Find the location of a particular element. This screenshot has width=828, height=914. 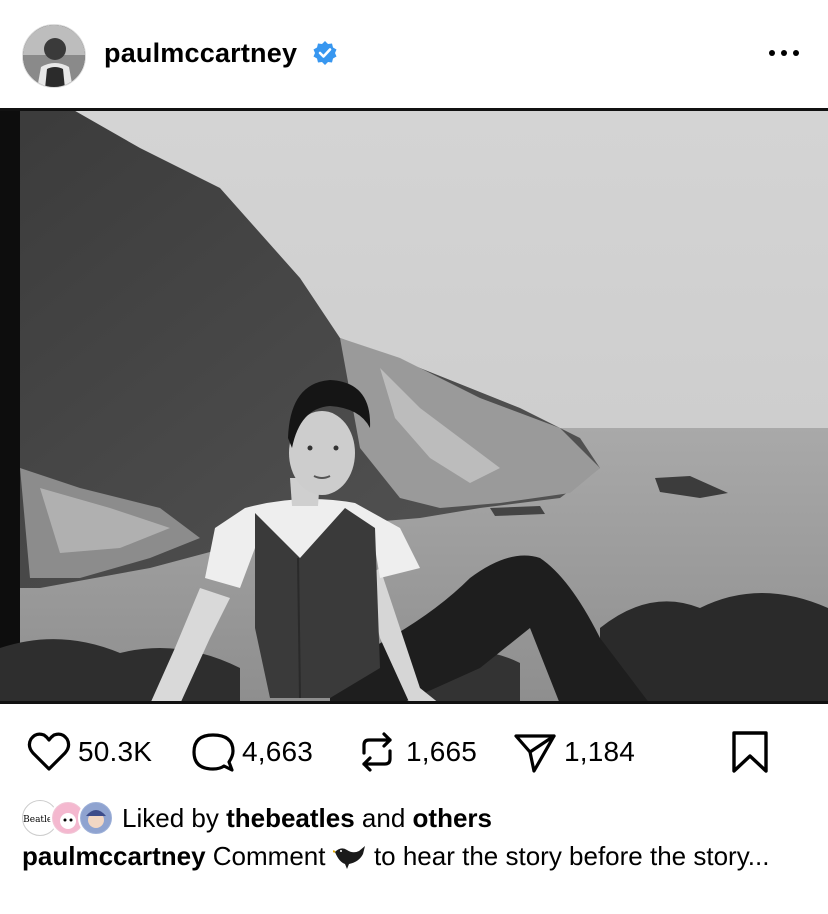

like-count: 50.3K is located at coordinates (115, 752).